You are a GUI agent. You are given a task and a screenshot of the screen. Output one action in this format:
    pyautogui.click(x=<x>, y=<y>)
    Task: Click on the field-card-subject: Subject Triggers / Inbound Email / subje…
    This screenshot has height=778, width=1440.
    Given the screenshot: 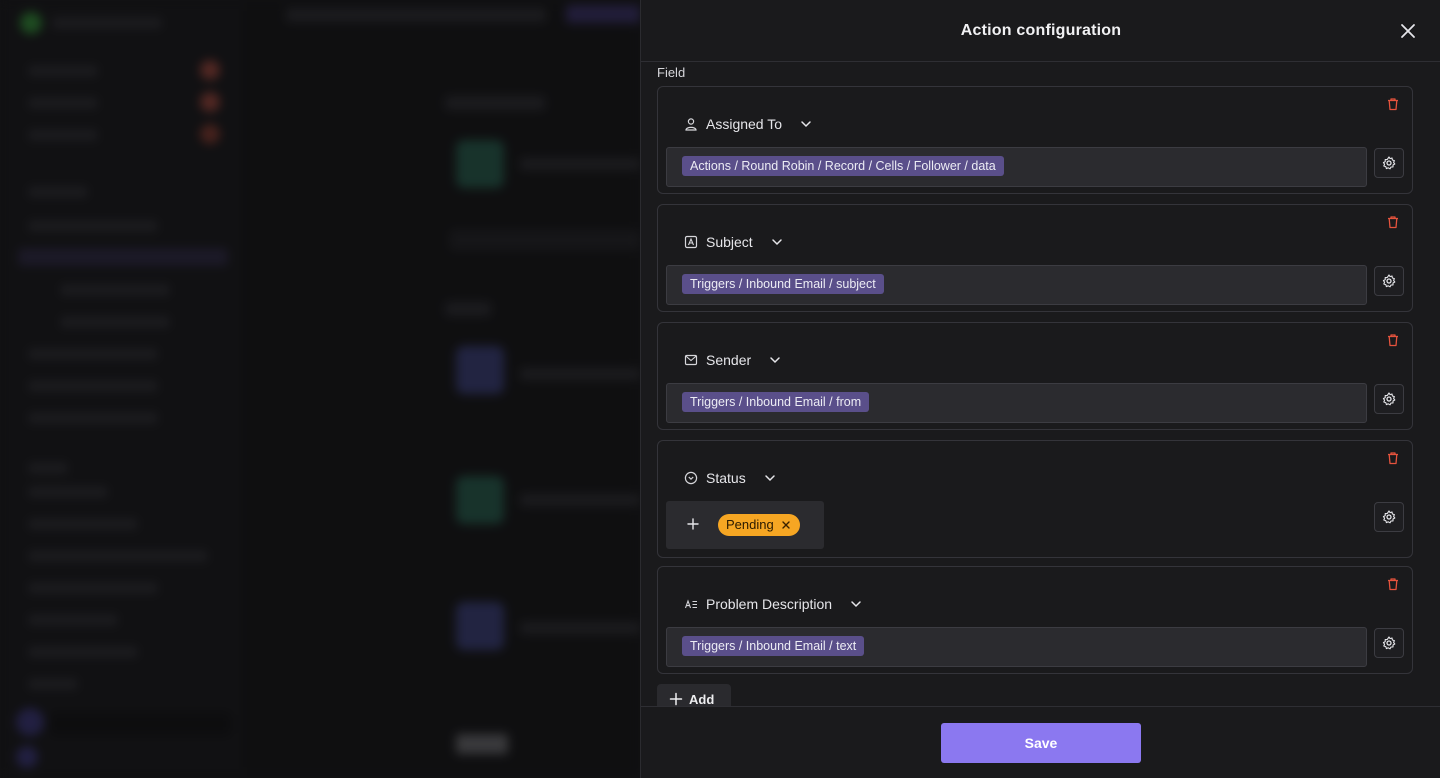 What is the action you would take?
    pyautogui.click(x=1035, y=258)
    